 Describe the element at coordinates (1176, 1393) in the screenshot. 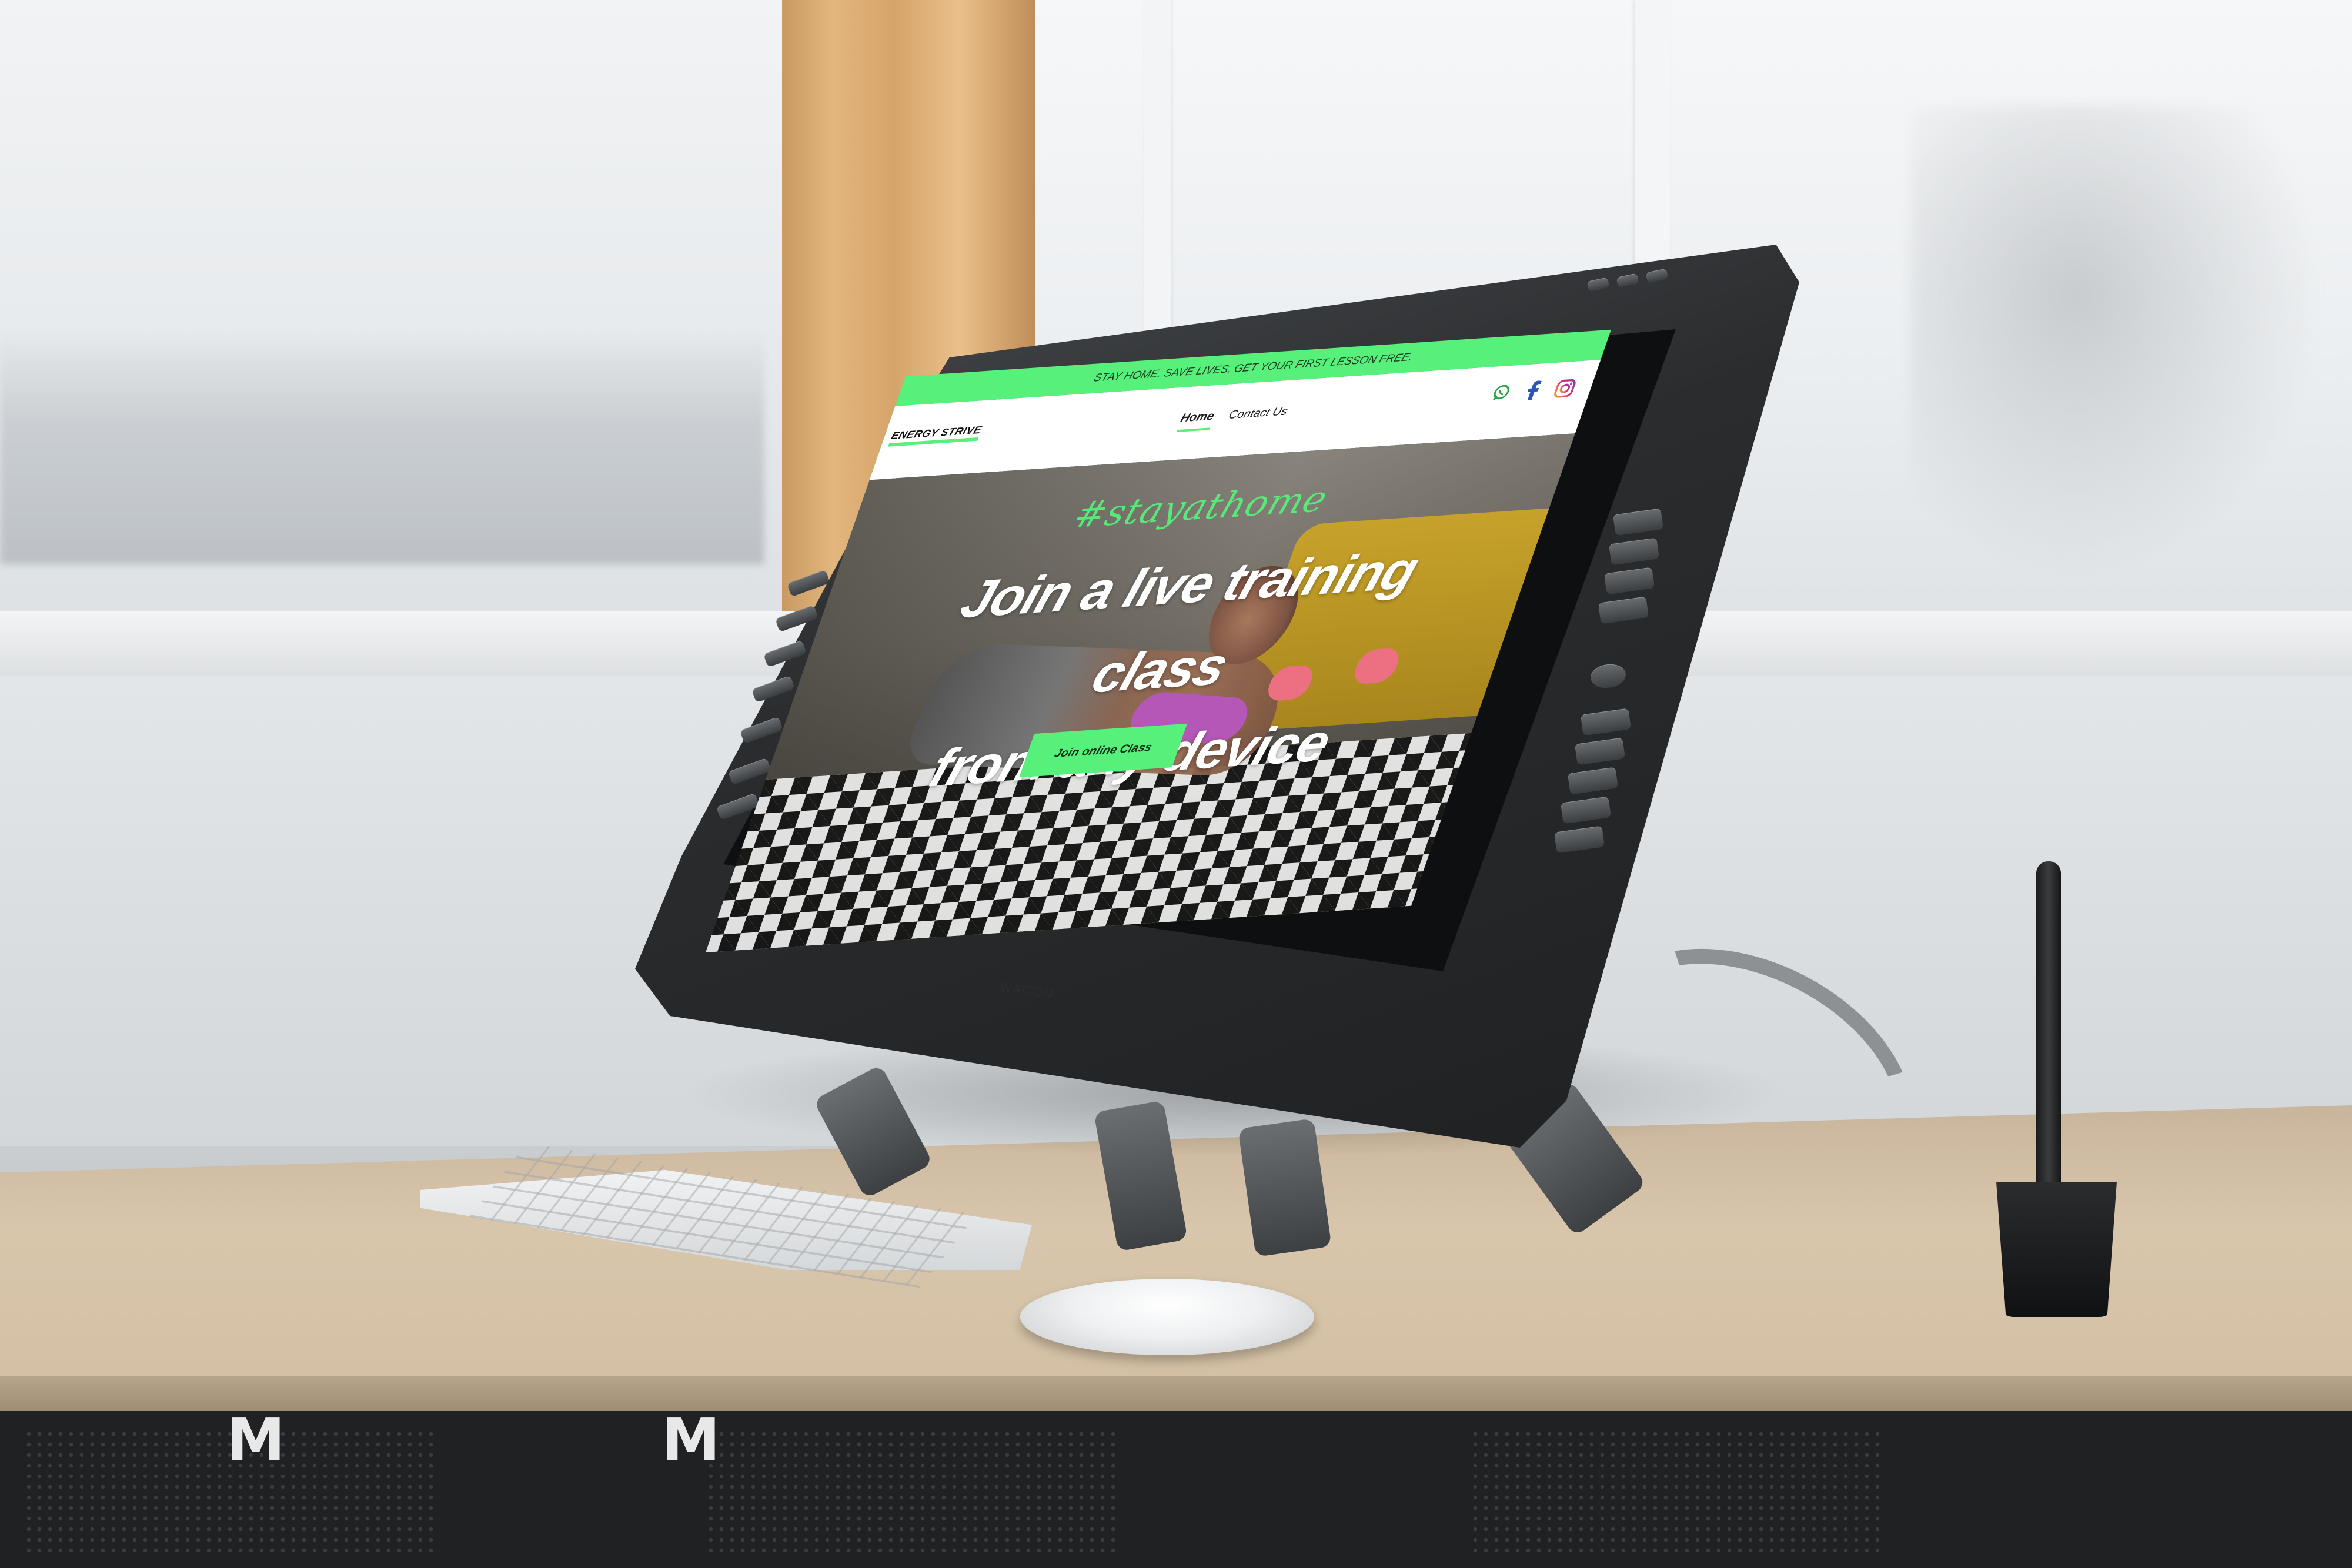

I see `desk-edge` at that location.